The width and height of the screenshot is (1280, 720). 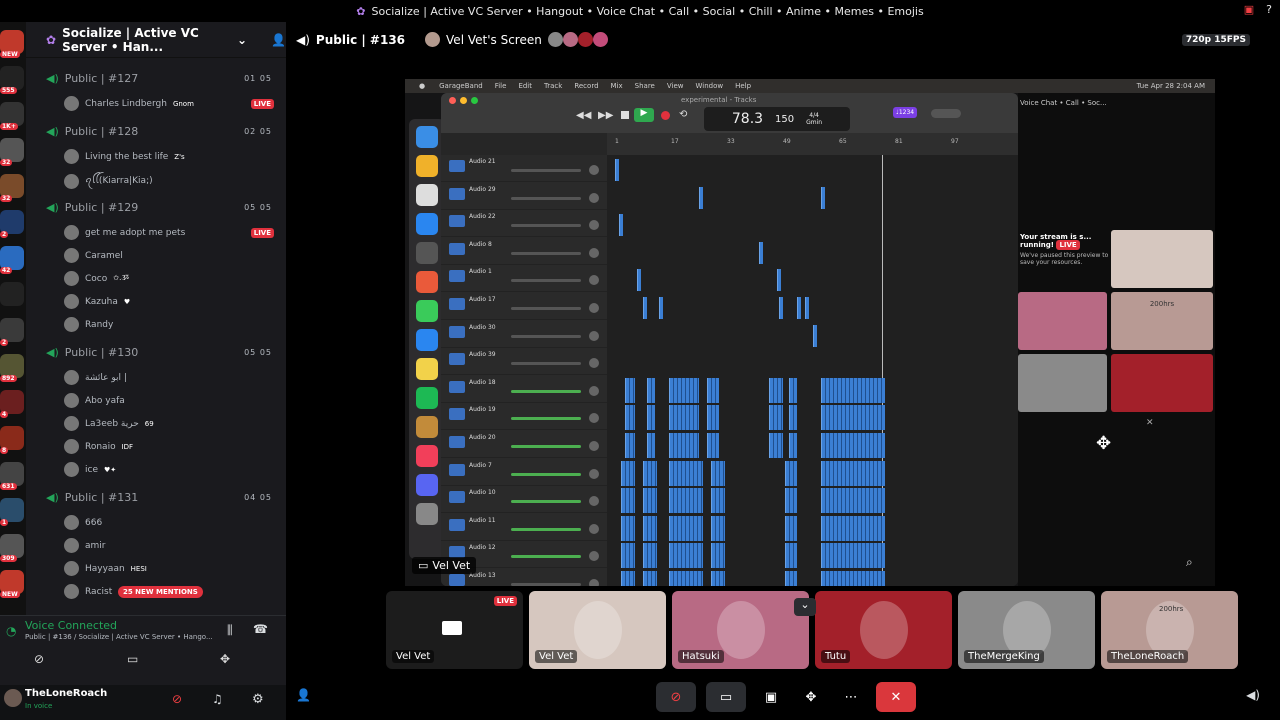 What do you see at coordinates (524, 168) in the screenshot?
I see `track-header: Audio 21` at bounding box center [524, 168].